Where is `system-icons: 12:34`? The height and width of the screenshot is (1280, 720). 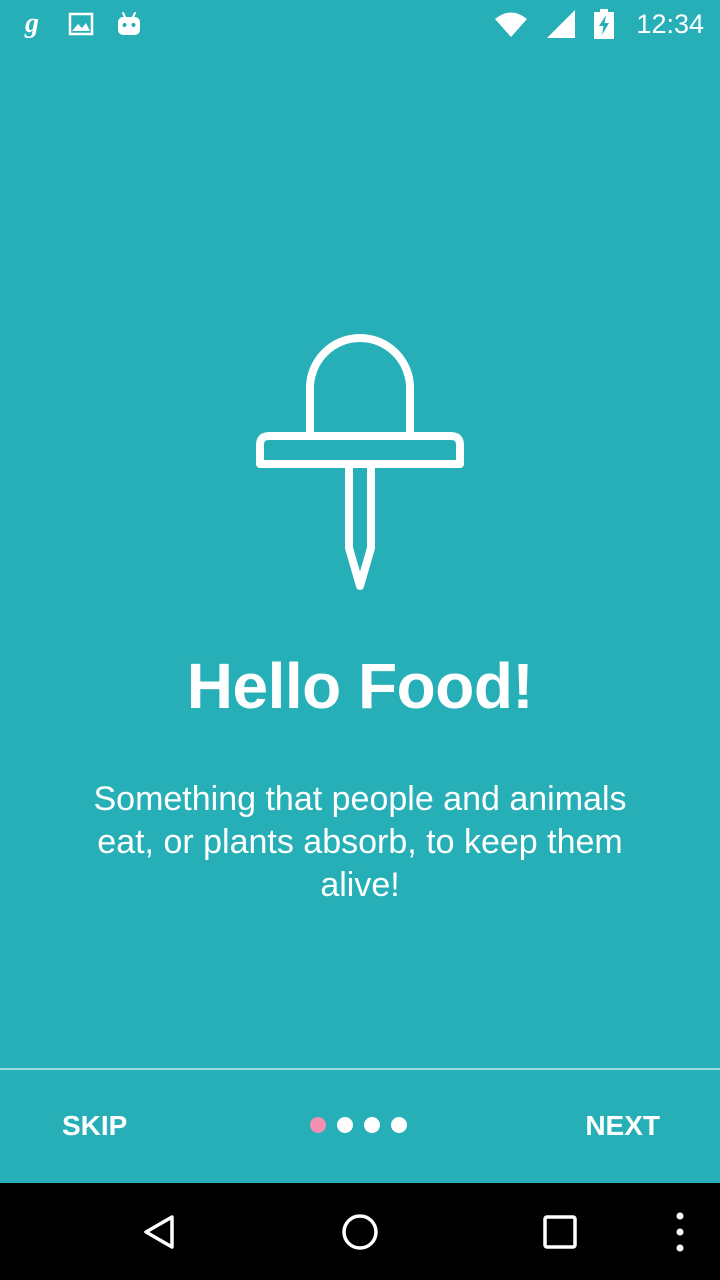
system-icons: 12:34 is located at coordinates (599, 24).